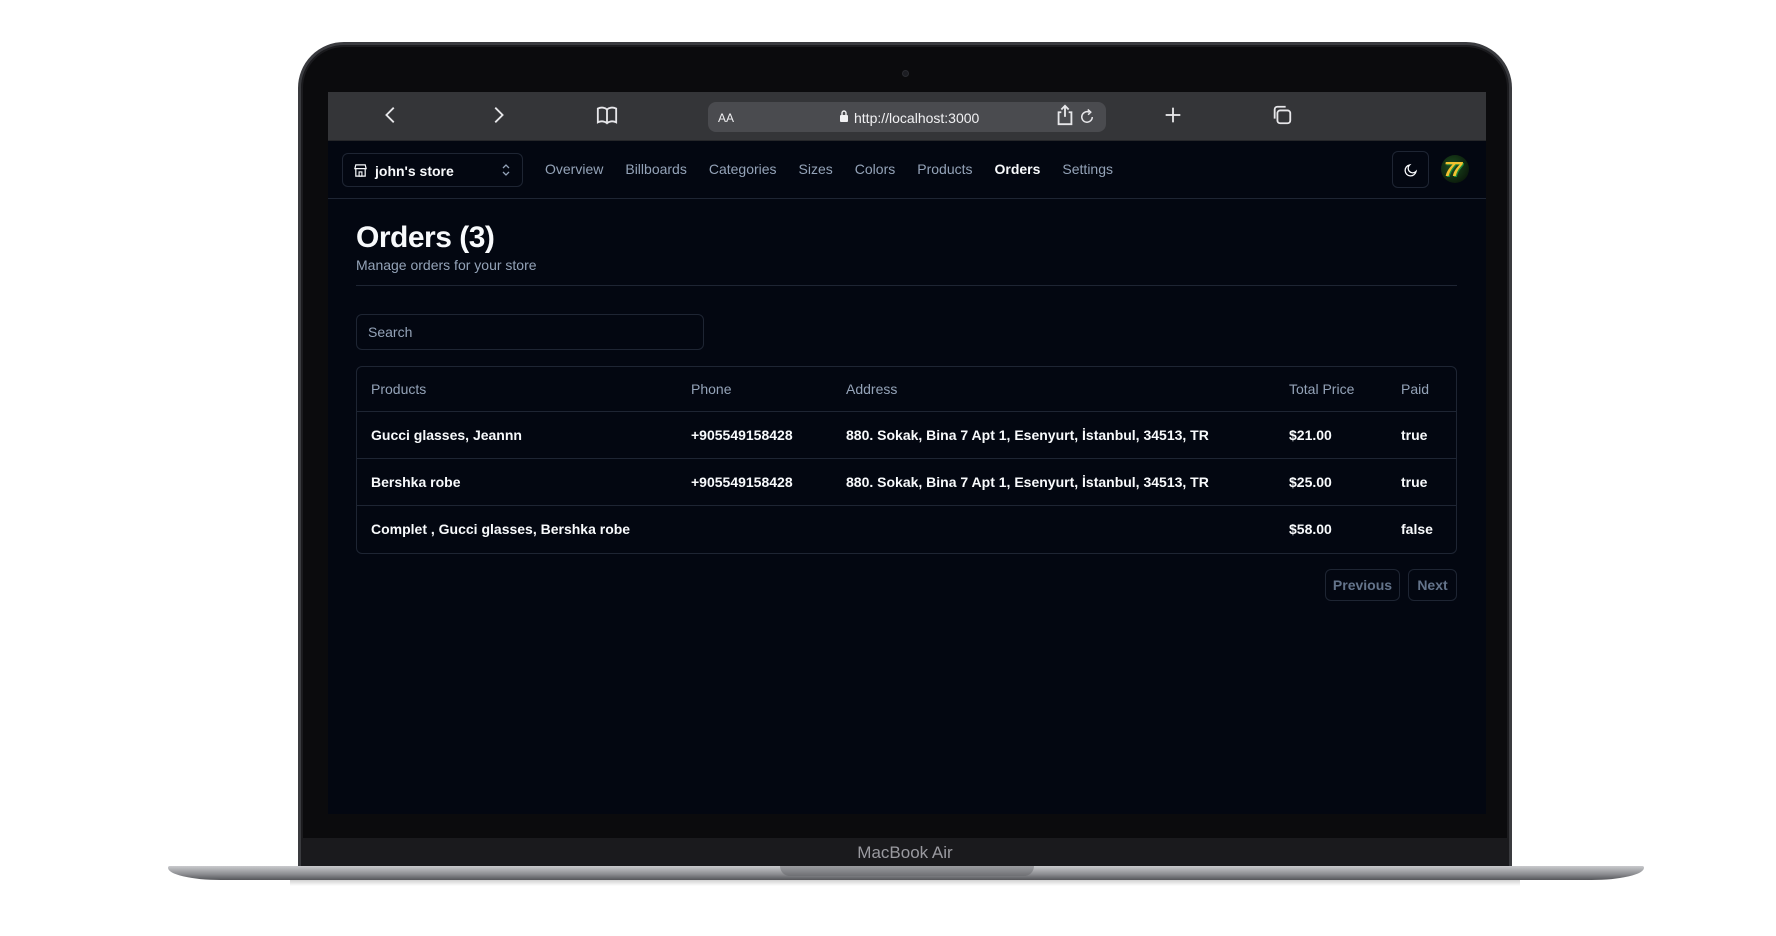 The image size is (1776, 936). Describe the element at coordinates (425, 237) in the screenshot. I see `page-title: Orders (3)` at that location.